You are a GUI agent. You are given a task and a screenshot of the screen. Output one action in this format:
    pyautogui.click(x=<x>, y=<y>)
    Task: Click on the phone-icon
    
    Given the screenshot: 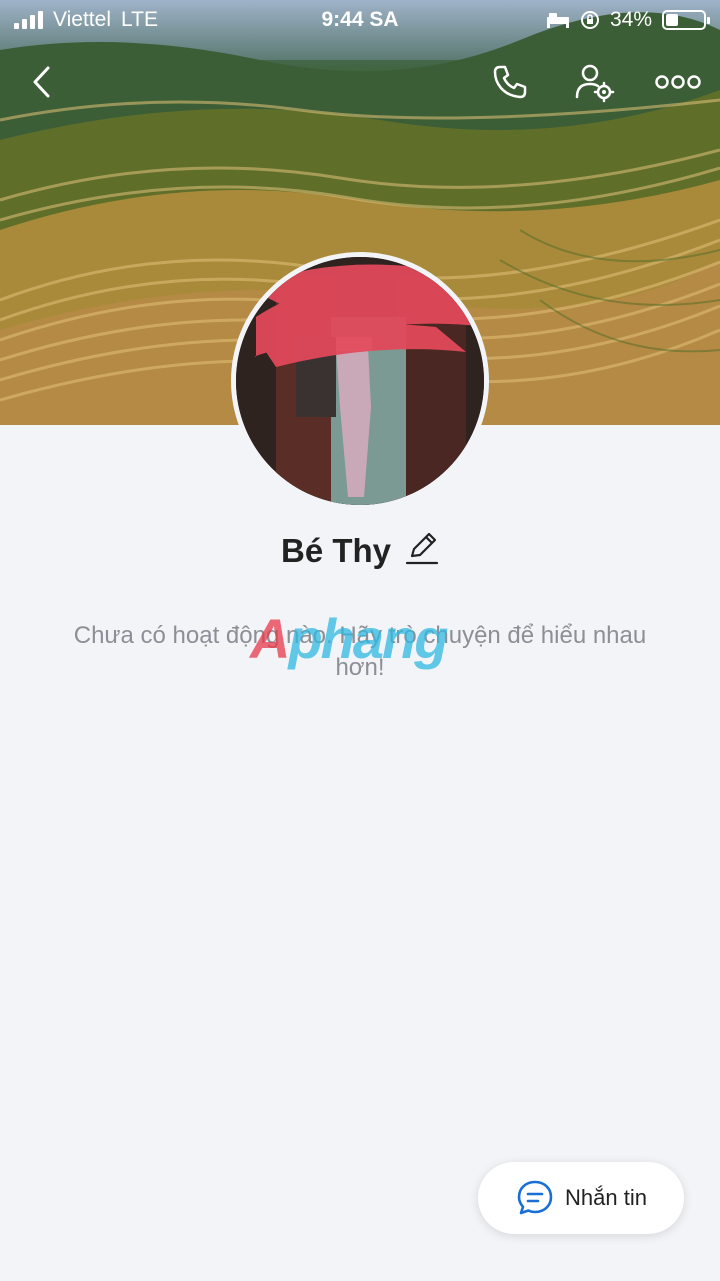 What is the action you would take?
    pyautogui.click(x=510, y=82)
    